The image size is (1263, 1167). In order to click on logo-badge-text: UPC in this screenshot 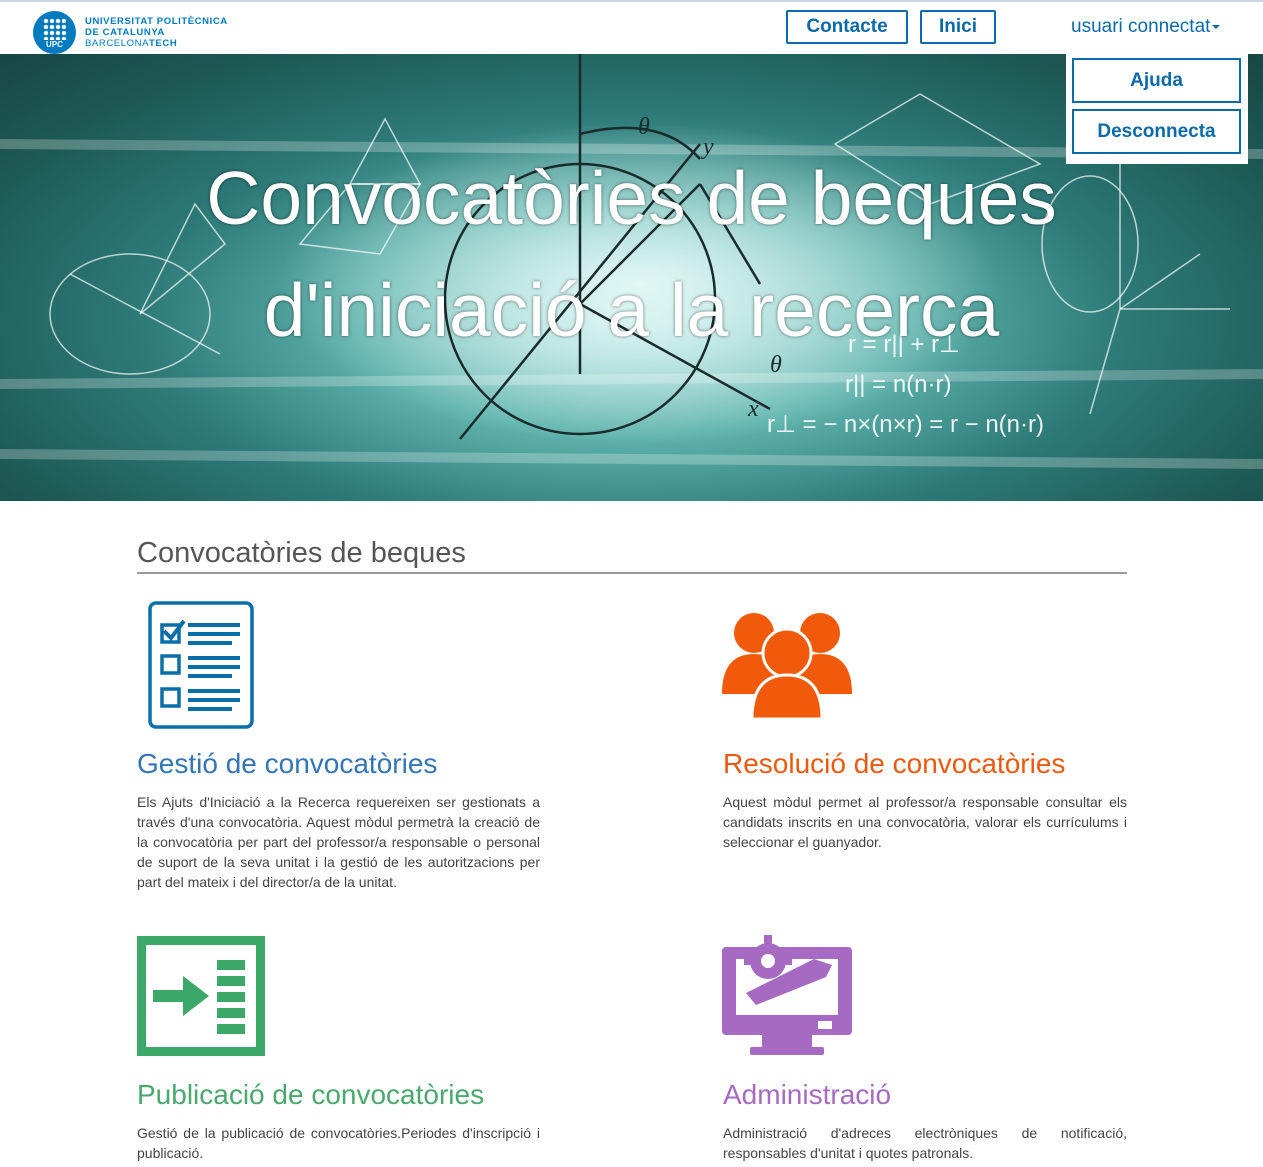, I will do `click(54, 44)`.